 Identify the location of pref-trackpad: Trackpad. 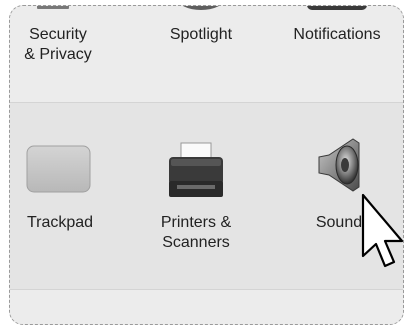
(60, 196).